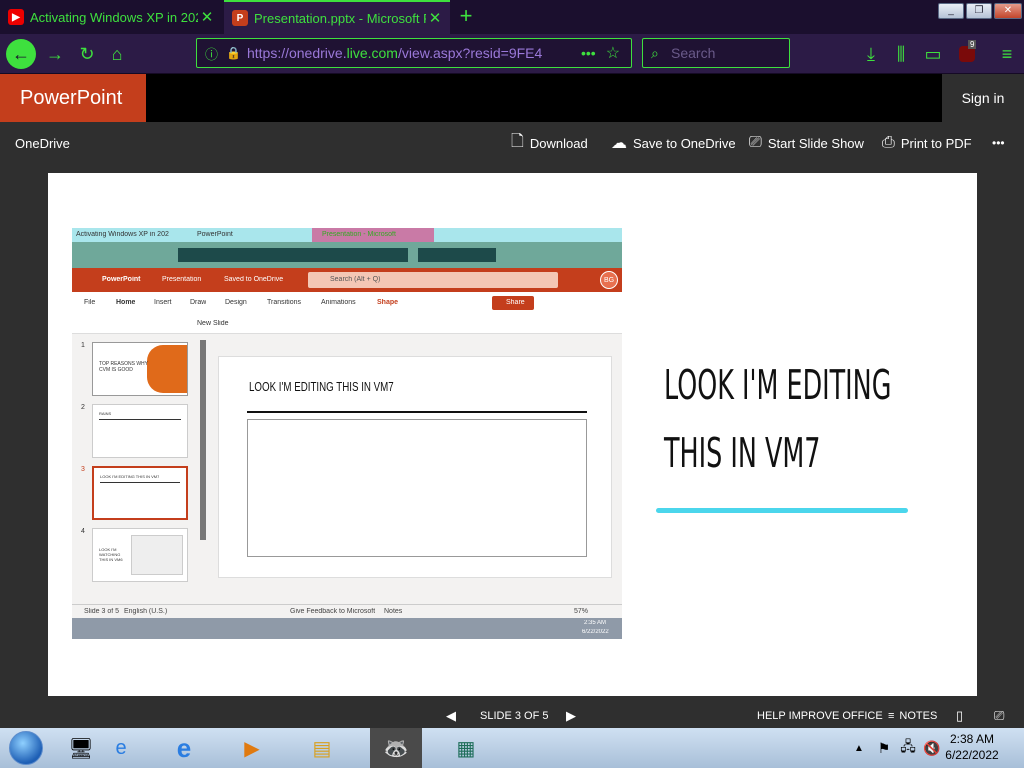 This screenshot has height=768, width=1024. I want to click on cloud-icon: ☁, so click(619, 143).